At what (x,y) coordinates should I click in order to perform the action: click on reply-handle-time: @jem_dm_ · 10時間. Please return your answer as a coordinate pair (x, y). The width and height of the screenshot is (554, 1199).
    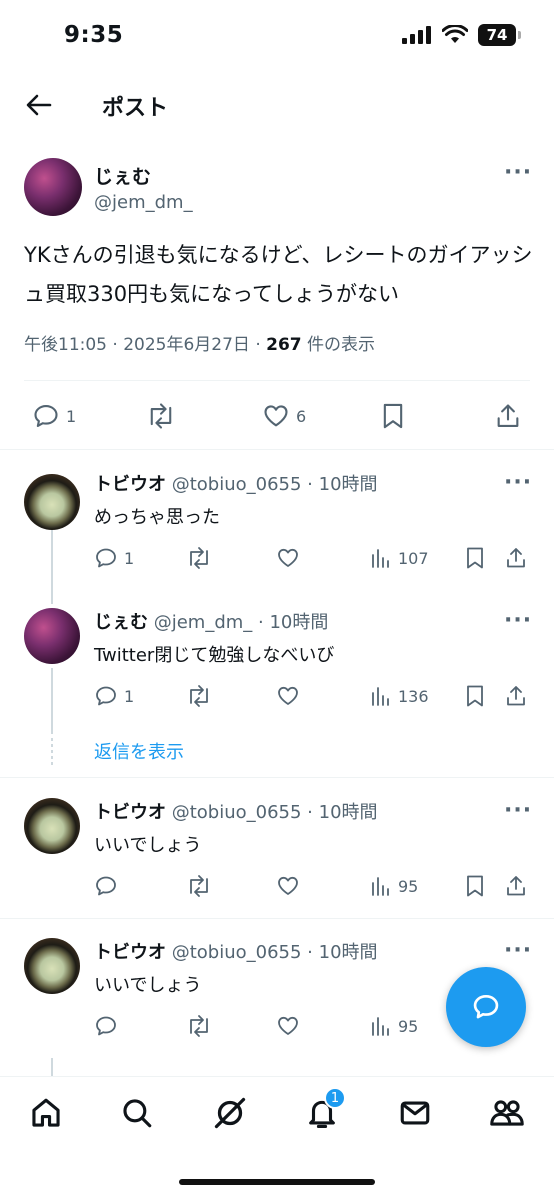
    Looking at the image, I should click on (238, 622).